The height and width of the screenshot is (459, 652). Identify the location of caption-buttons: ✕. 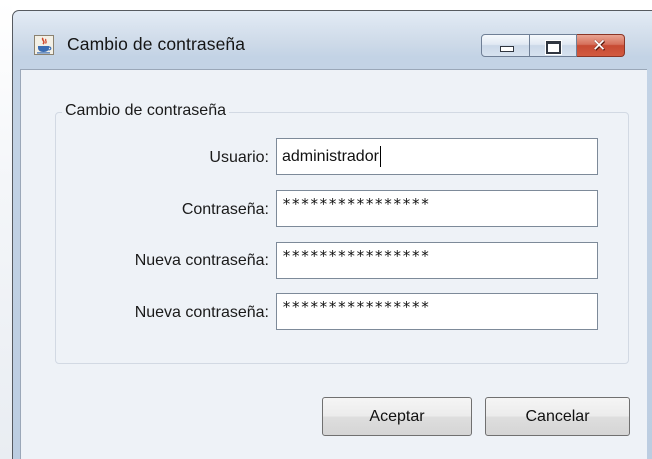
(560, 46).